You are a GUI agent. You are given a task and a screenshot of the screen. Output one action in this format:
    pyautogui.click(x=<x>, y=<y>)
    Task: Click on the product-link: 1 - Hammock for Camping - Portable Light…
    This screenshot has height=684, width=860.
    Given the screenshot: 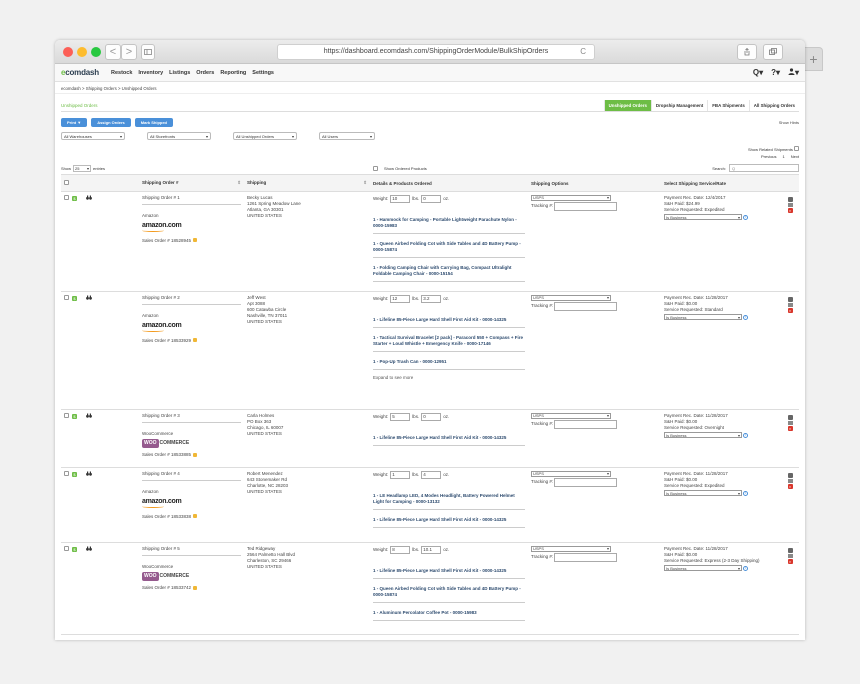 What is the action you would take?
    pyautogui.click(x=449, y=224)
    